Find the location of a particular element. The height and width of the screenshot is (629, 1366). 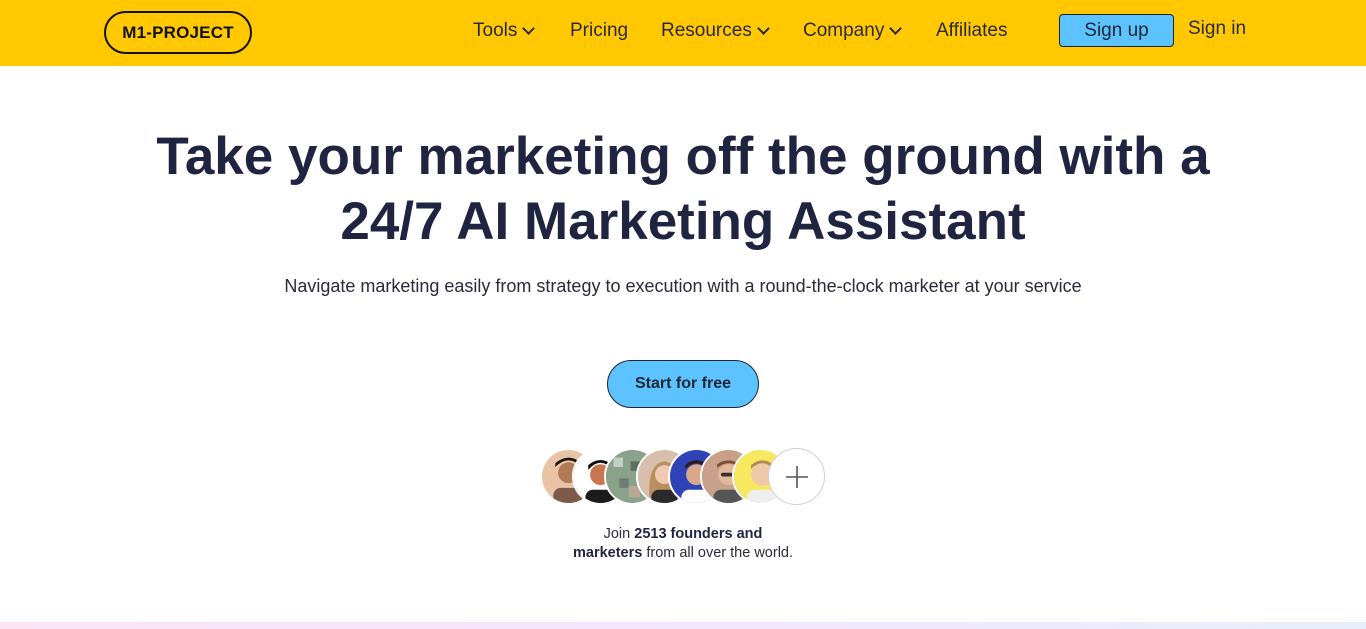

start-for-free-button: Start for free is located at coordinates (683, 384).